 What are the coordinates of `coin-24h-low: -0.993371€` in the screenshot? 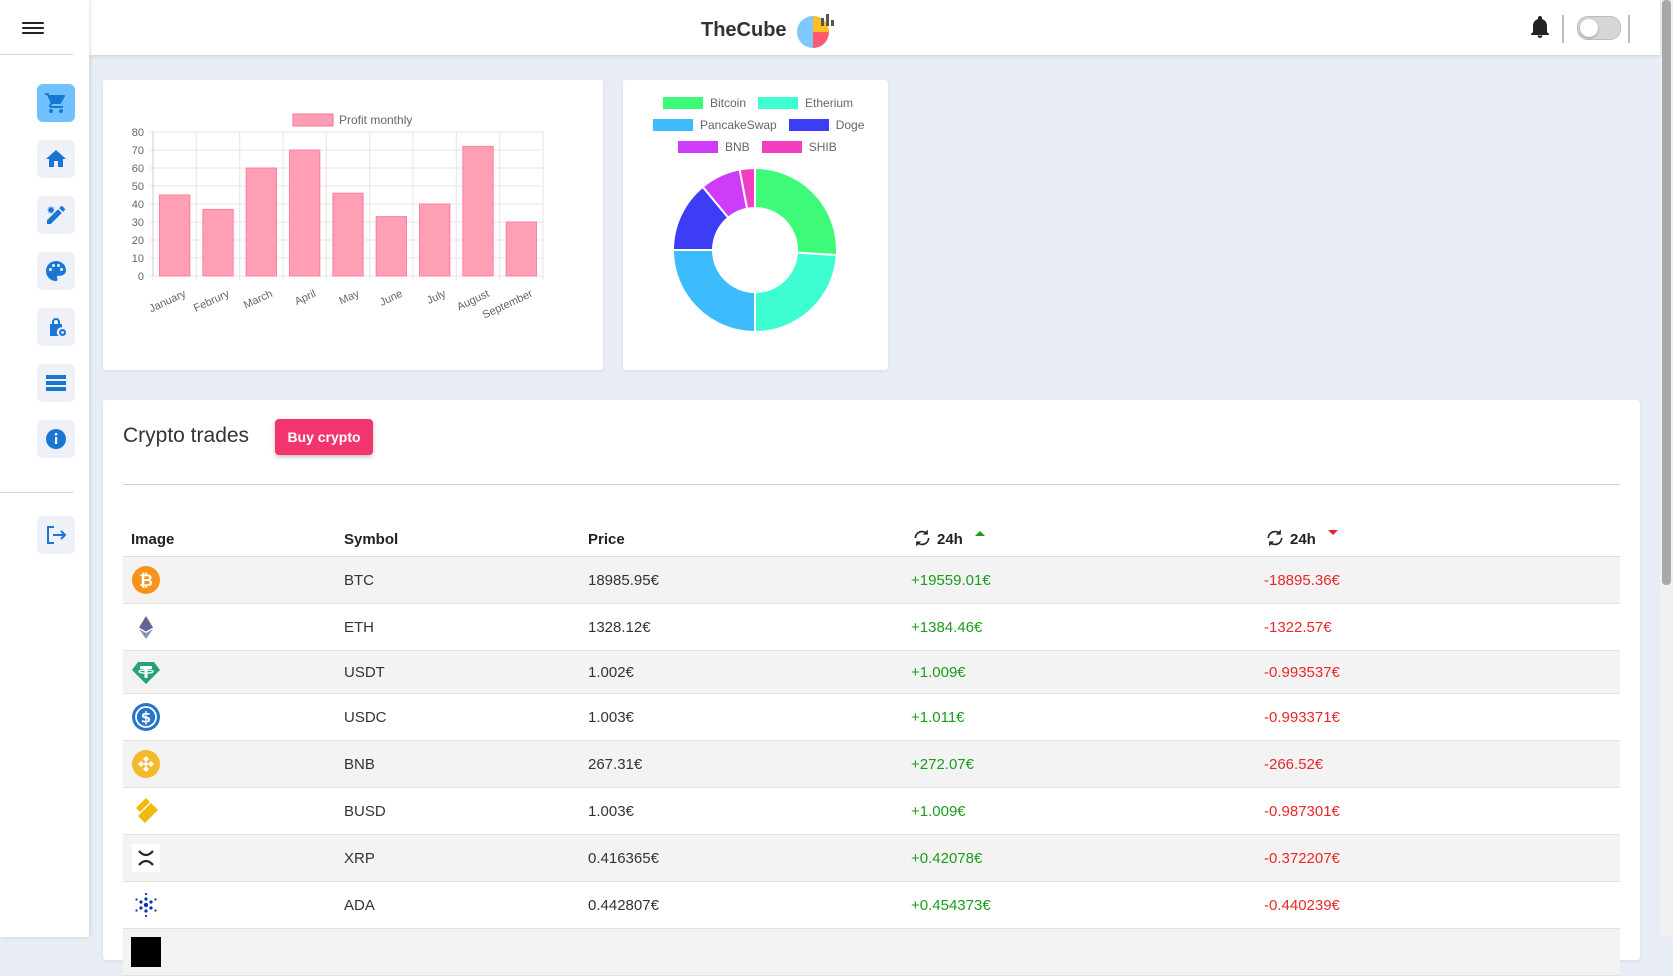 It's located at (1438, 717).